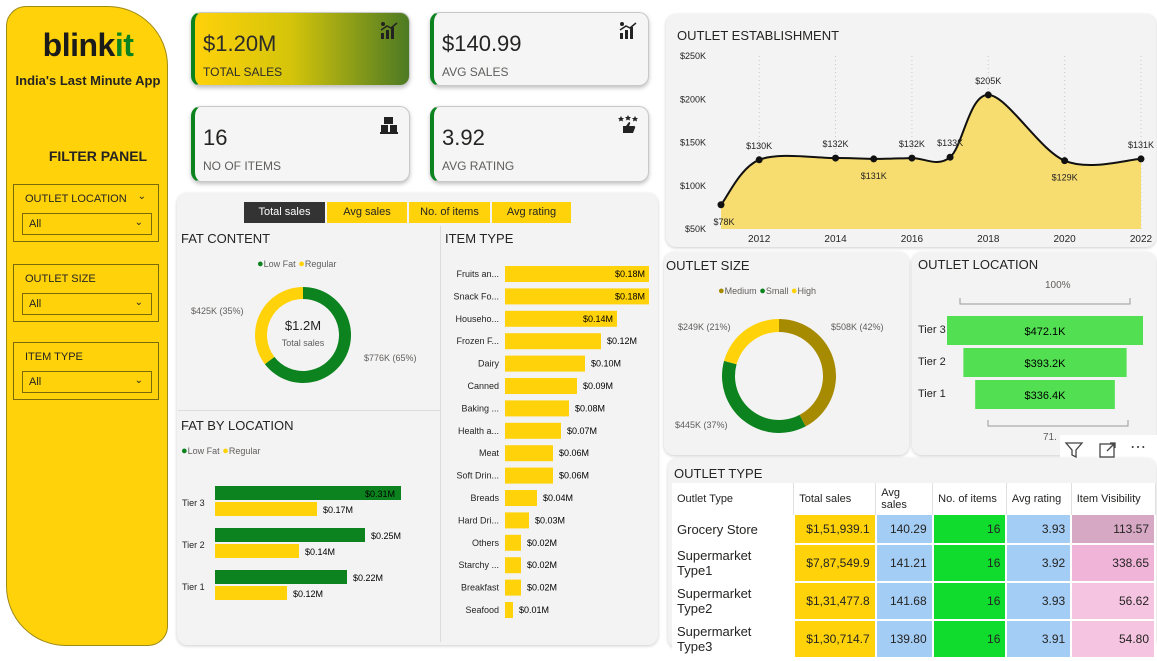 The height and width of the screenshot is (661, 1157). I want to click on legend-item: High, so click(807, 291).